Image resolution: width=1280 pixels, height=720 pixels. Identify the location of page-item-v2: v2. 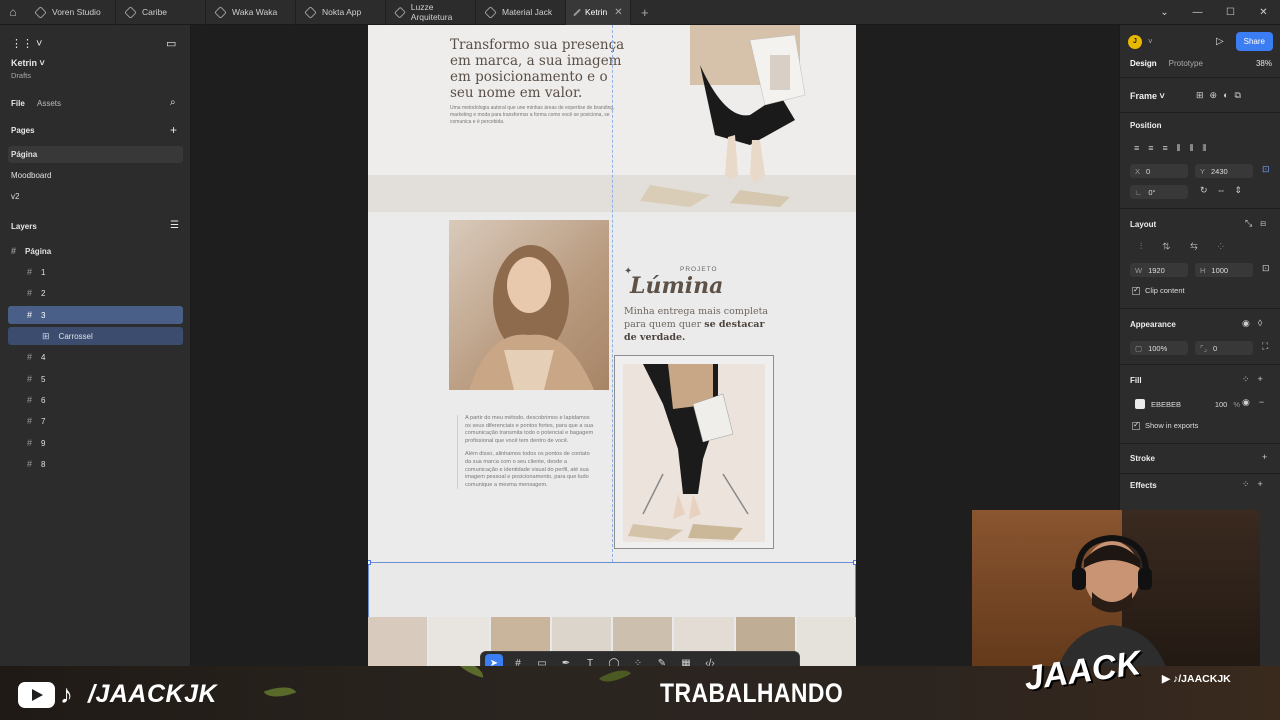
(95, 196).